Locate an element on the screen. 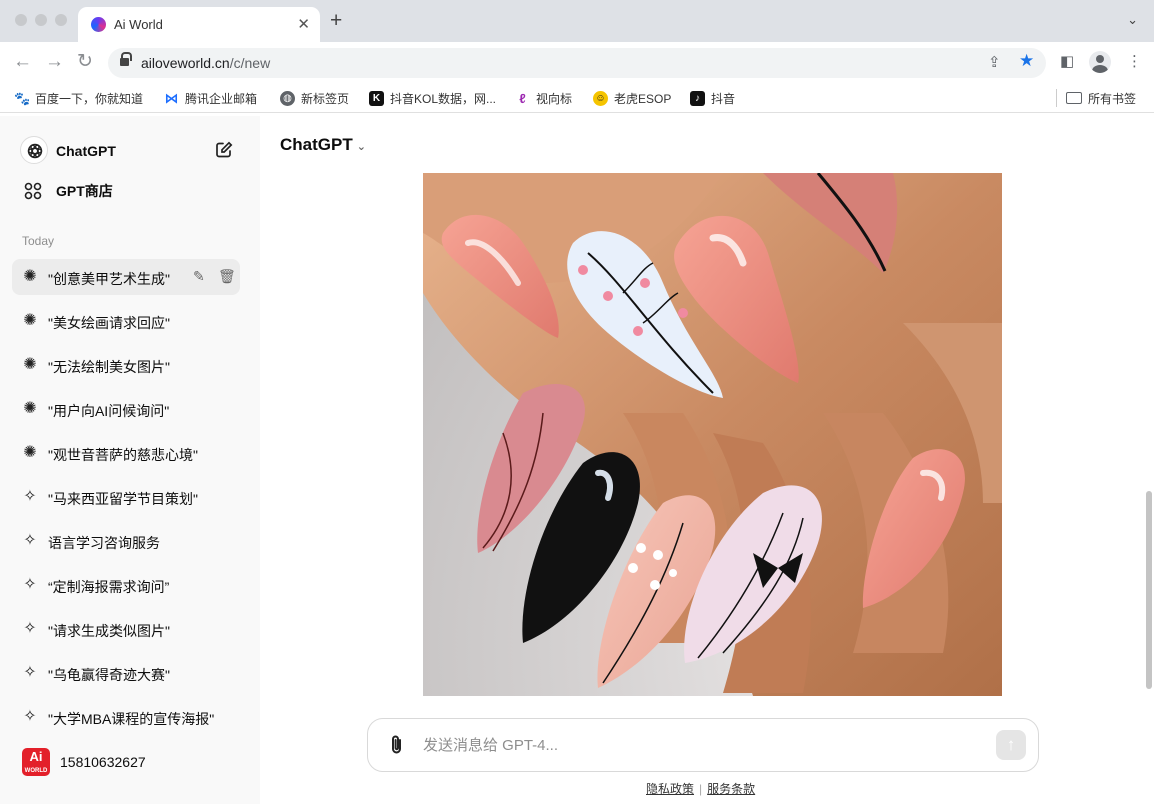  message-input is located at coordinates (703, 745).